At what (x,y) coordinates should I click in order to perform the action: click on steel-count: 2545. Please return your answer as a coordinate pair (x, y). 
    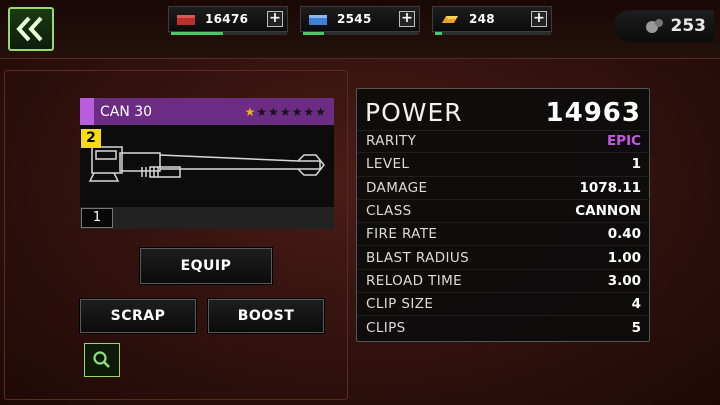
    Looking at the image, I should click on (354, 19).